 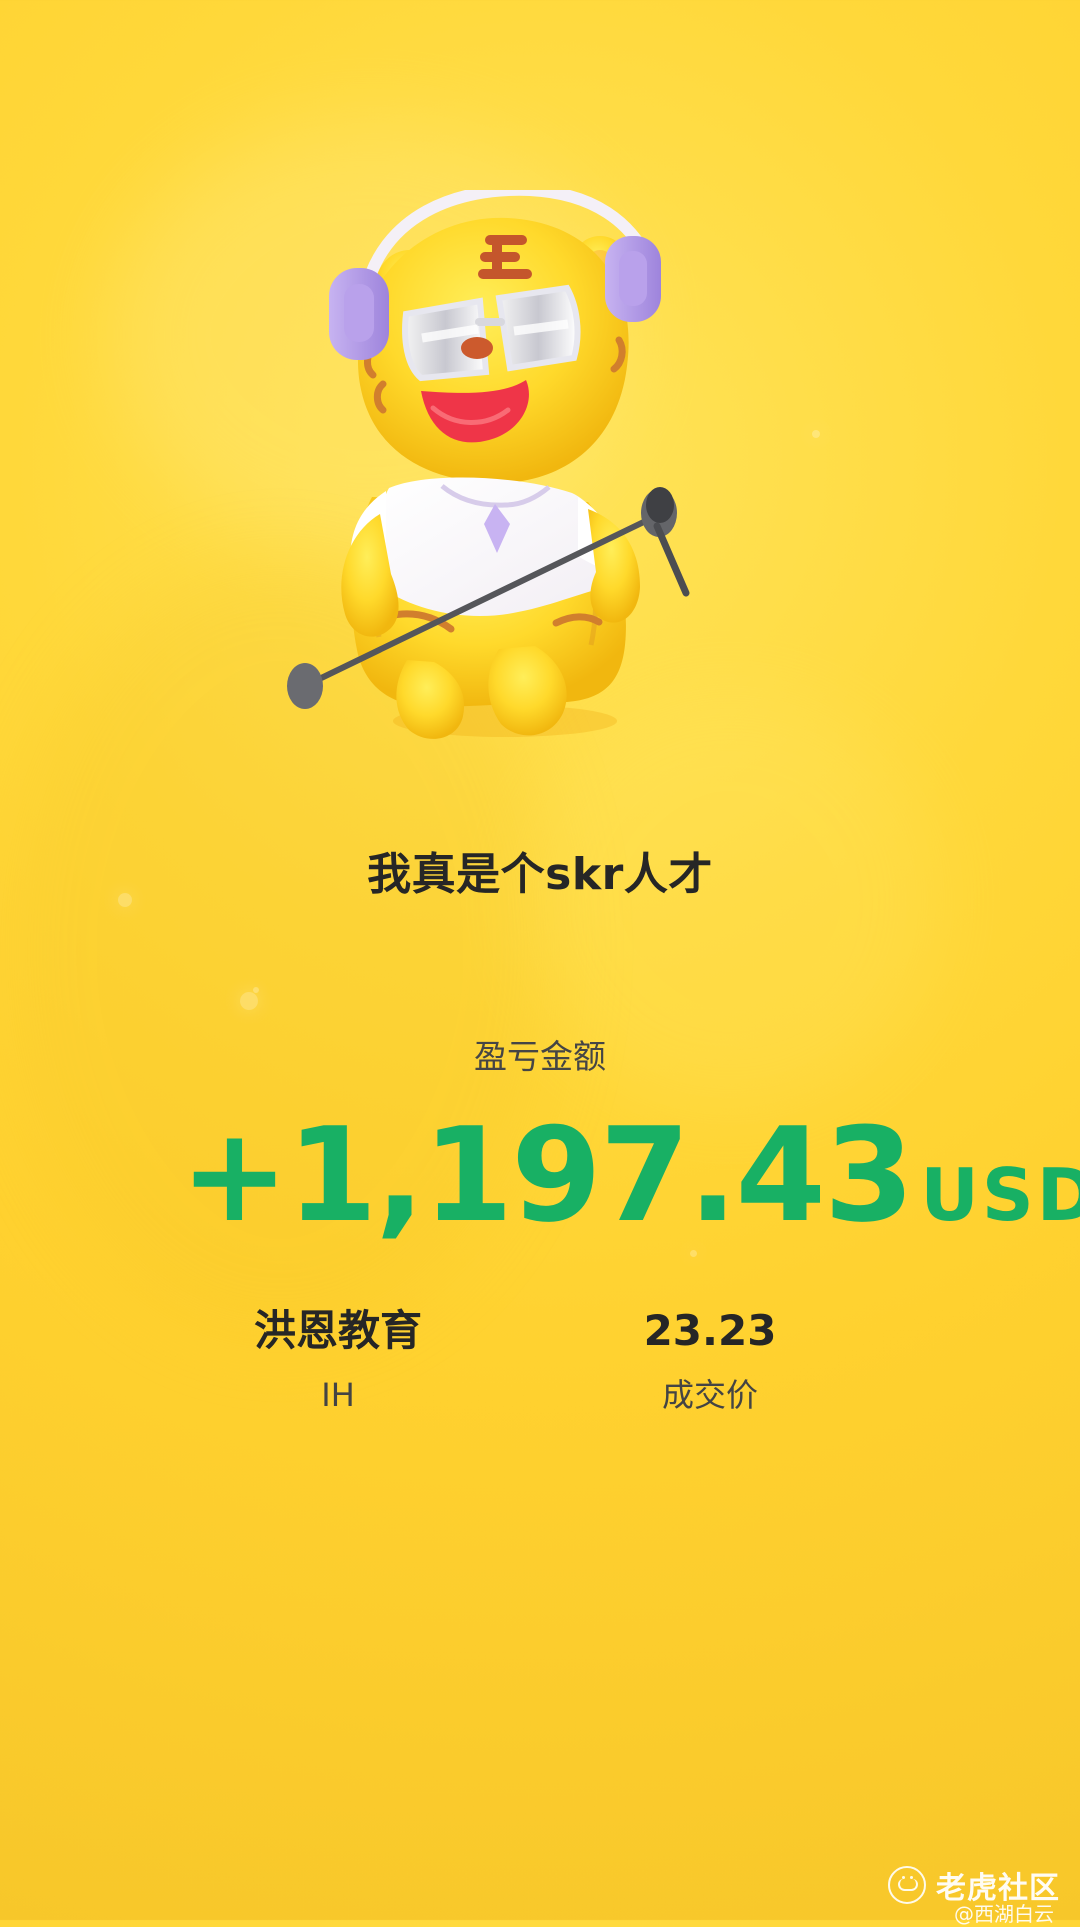 I want to click on profit-loss-label: 盈亏金额, so click(x=540, y=1056).